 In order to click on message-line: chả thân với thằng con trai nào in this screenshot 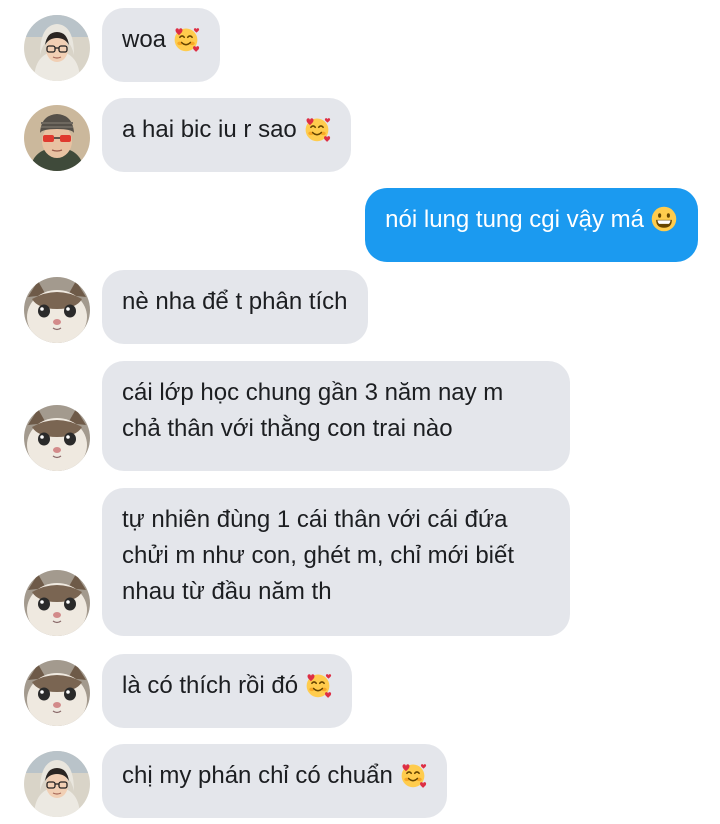, I will do `click(287, 428)`.